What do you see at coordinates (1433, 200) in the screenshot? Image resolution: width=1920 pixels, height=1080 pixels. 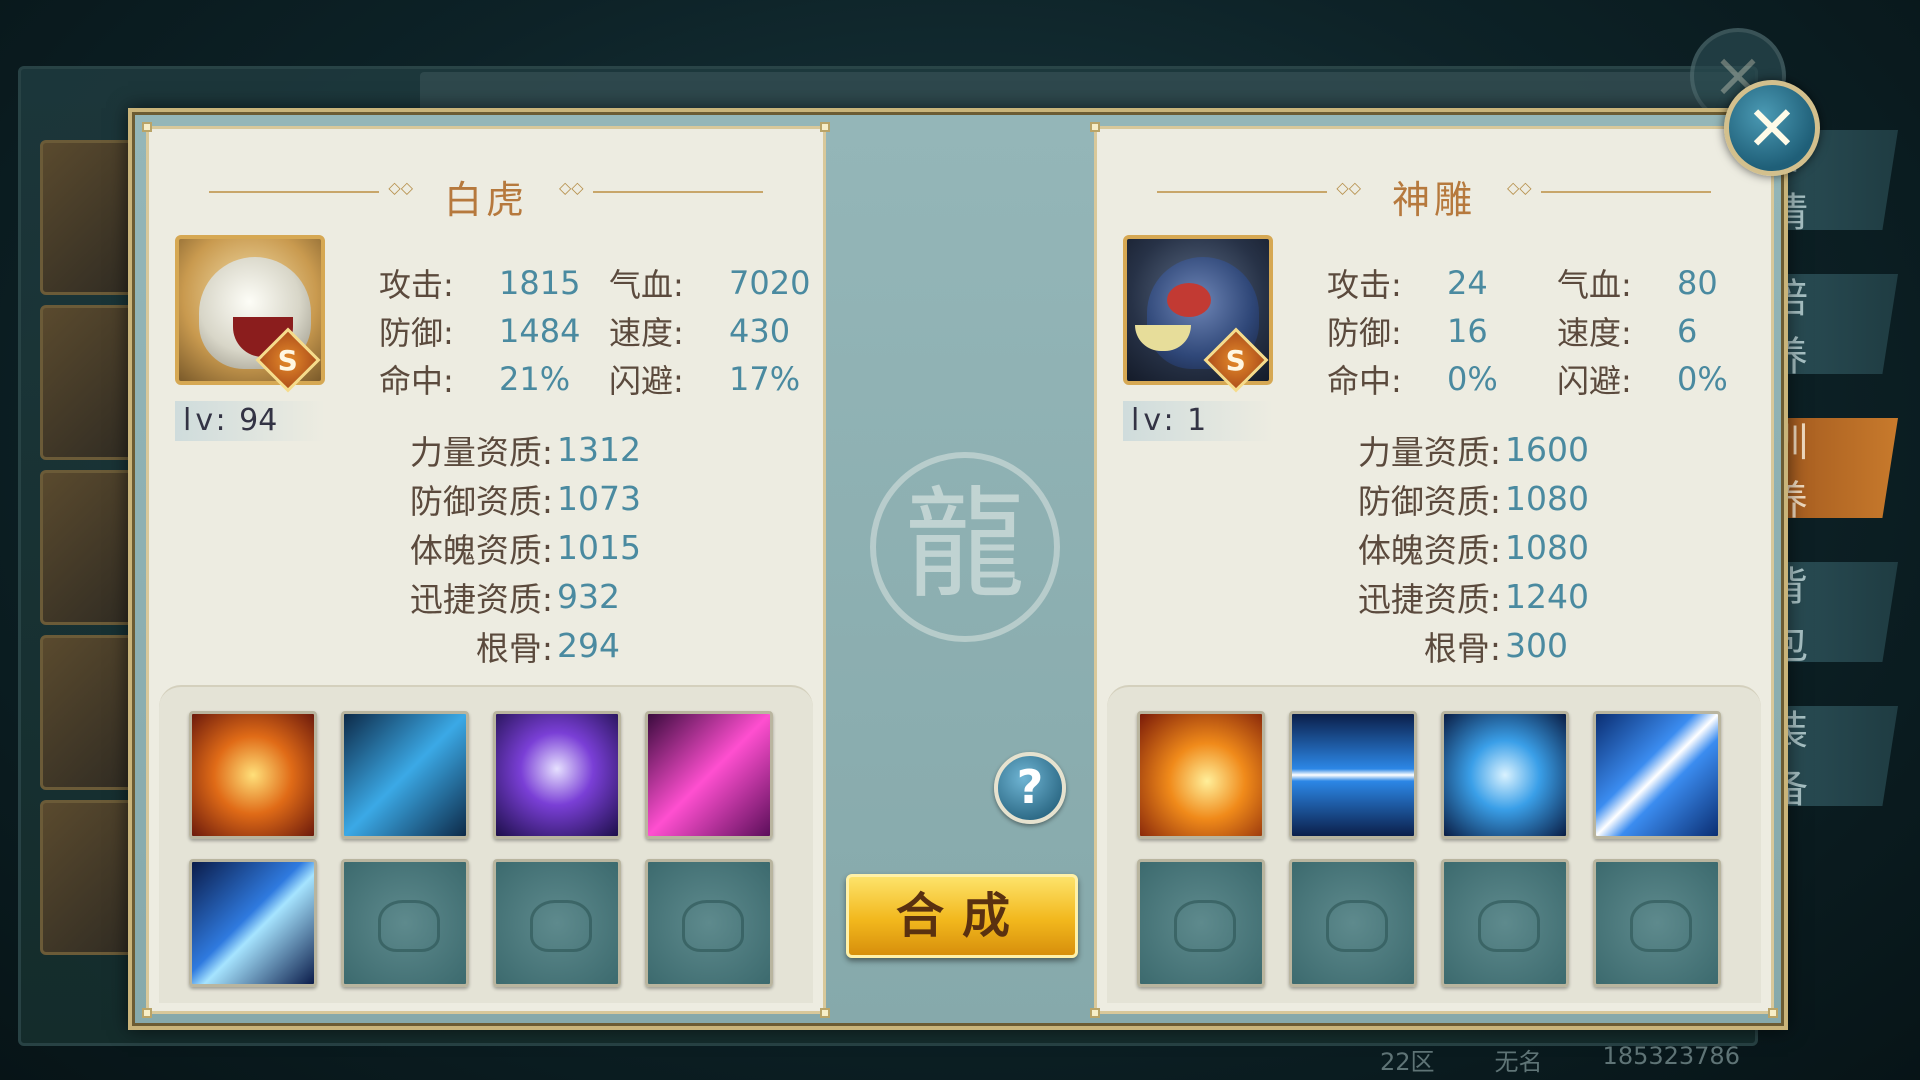 I see `right-pet-name: 神雕` at bounding box center [1433, 200].